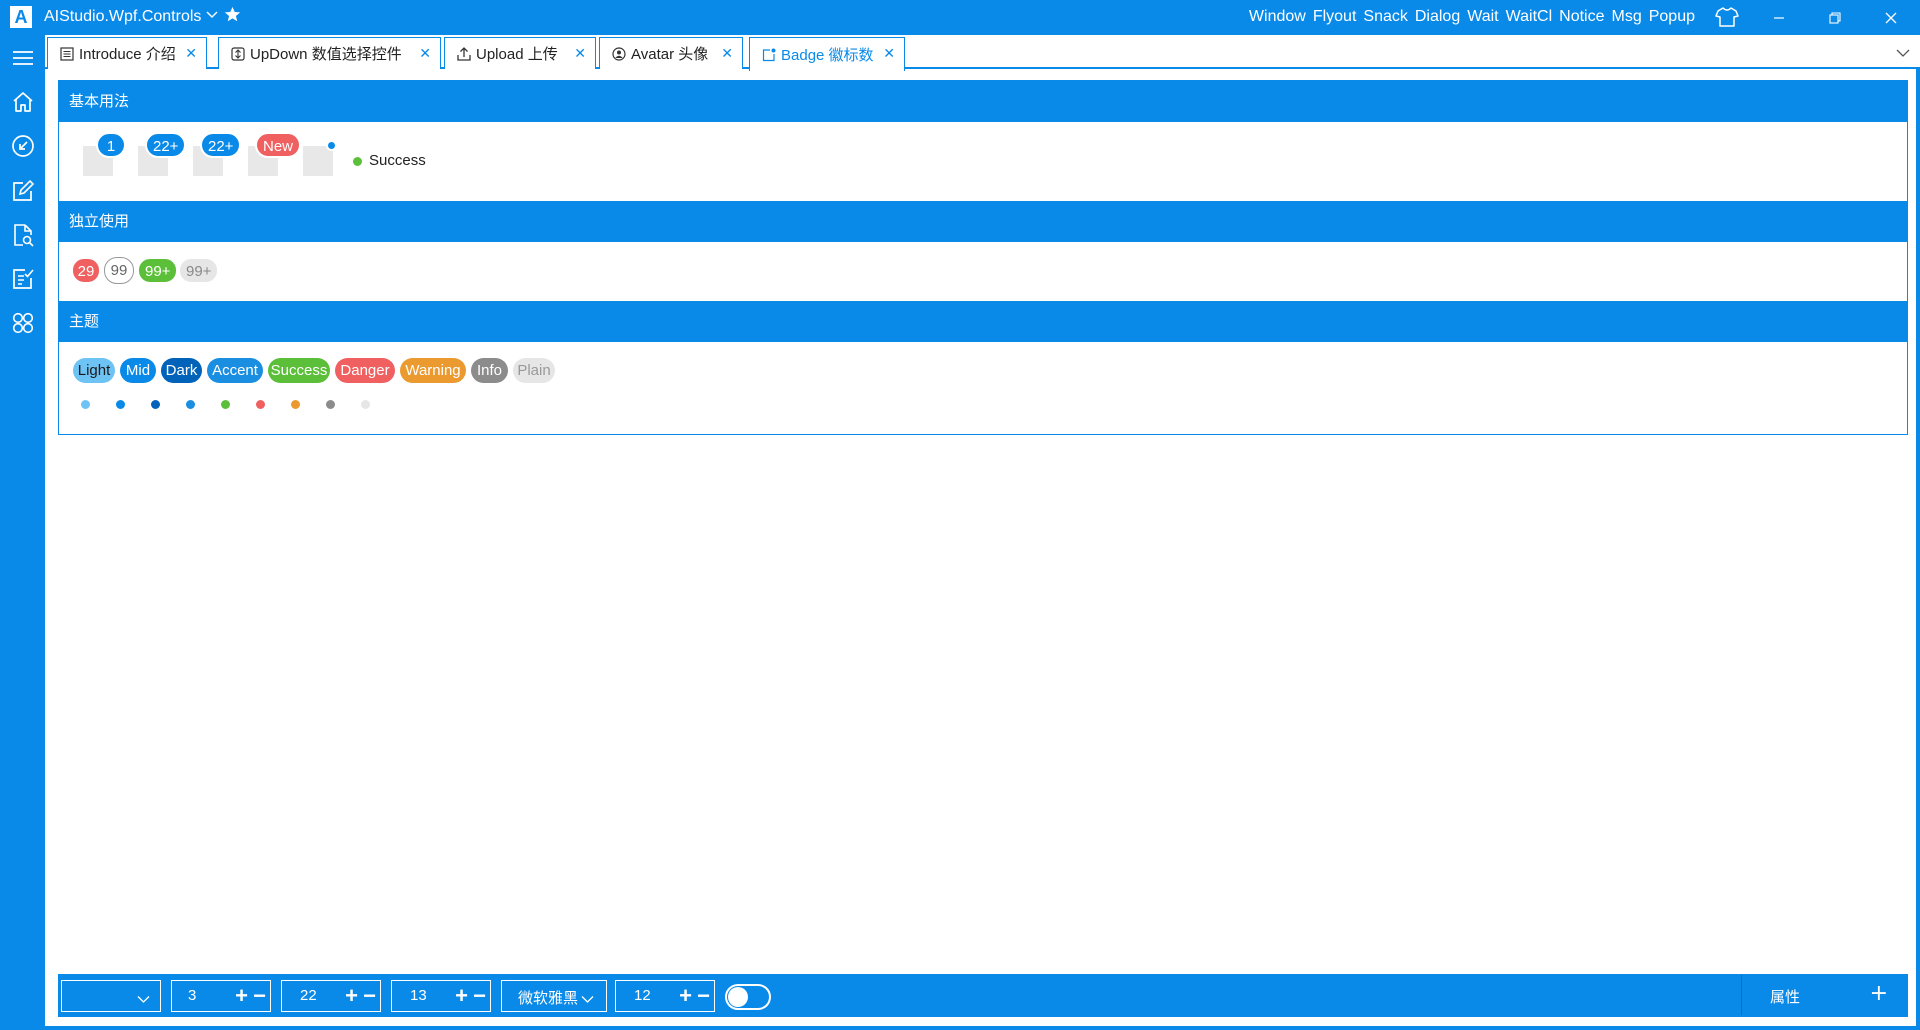 This screenshot has height=1030, width=1920. I want to click on home-icon, so click(22, 101).